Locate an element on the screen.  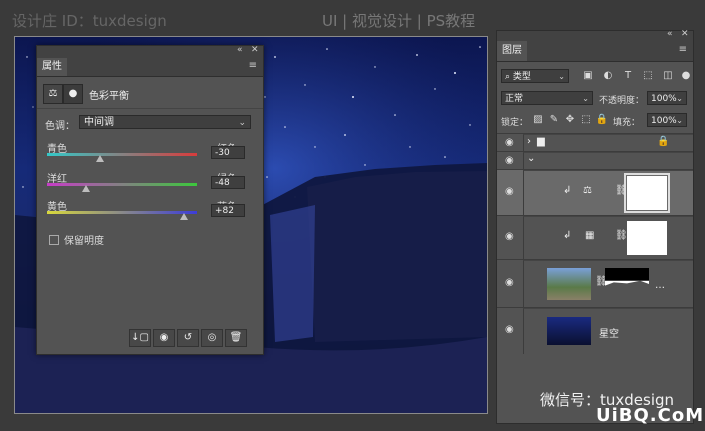
adjustment-filter-icon: ◐ is located at coordinates (608, 76).